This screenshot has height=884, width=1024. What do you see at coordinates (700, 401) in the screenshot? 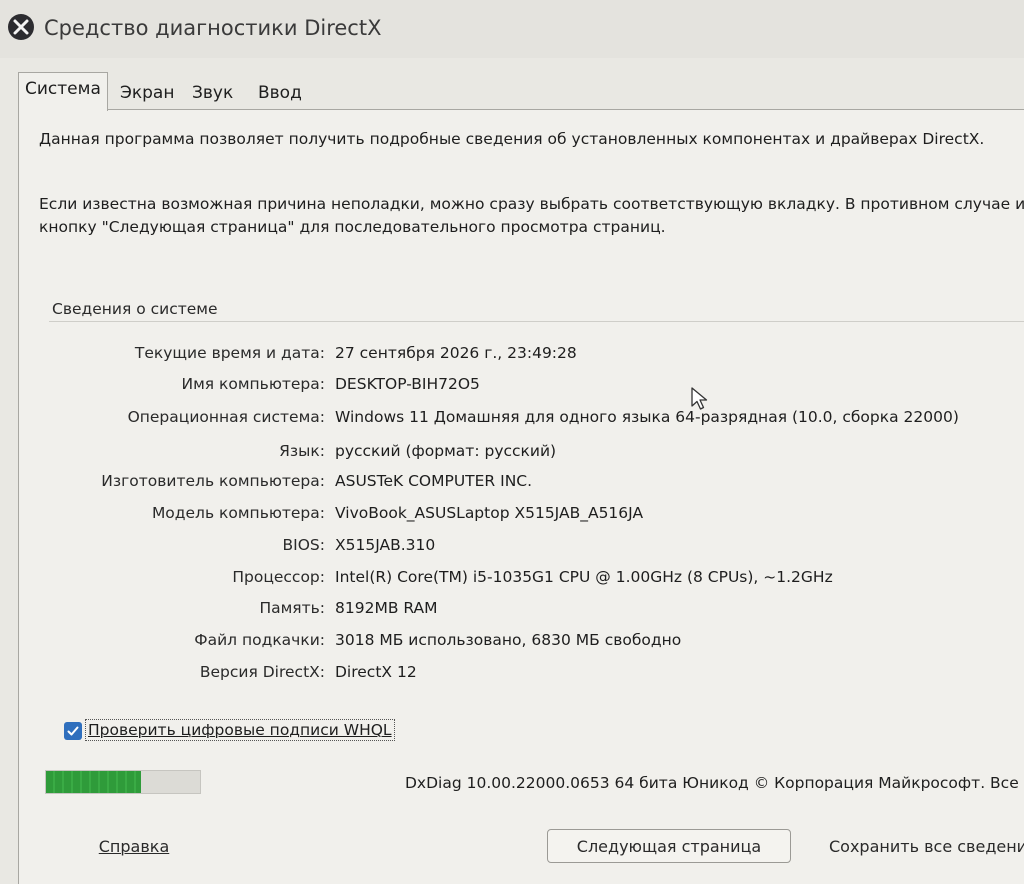
I see `mouse-pointer-icon` at bounding box center [700, 401].